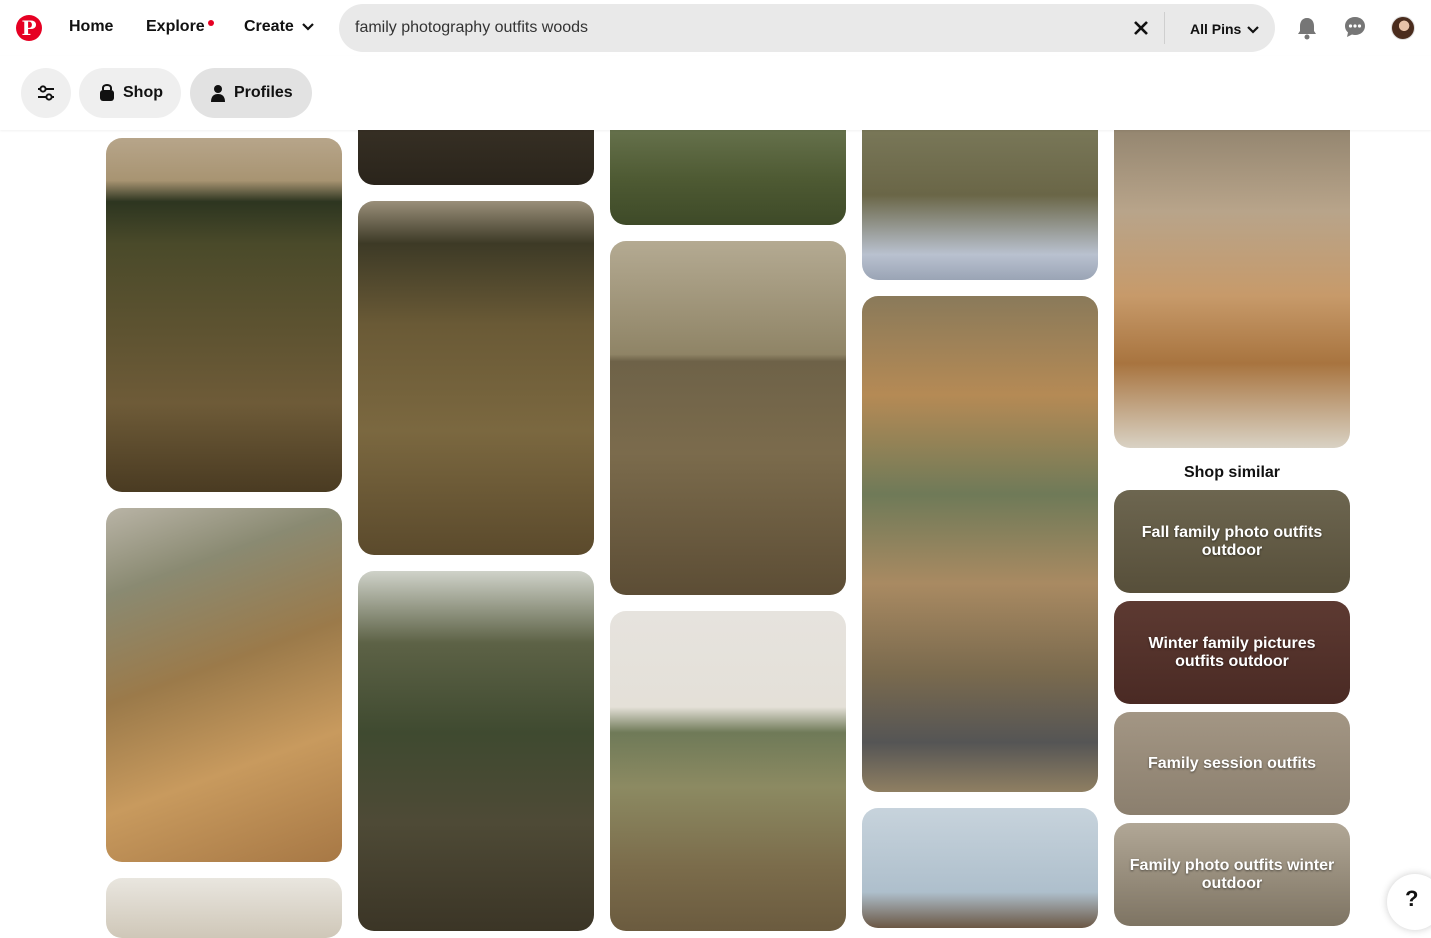 The width and height of the screenshot is (1431, 938). Describe the element at coordinates (1412, 898) in the screenshot. I see `help-icon: ?` at that location.